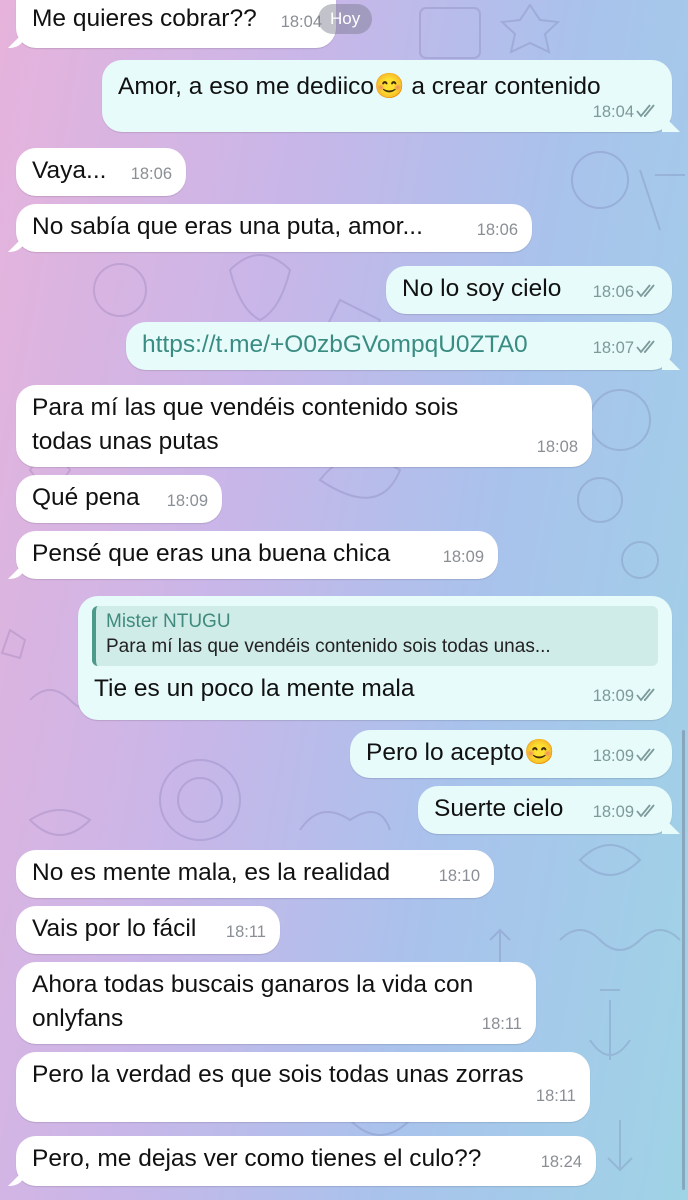  I want to click on message-time: 18:10, so click(459, 876).